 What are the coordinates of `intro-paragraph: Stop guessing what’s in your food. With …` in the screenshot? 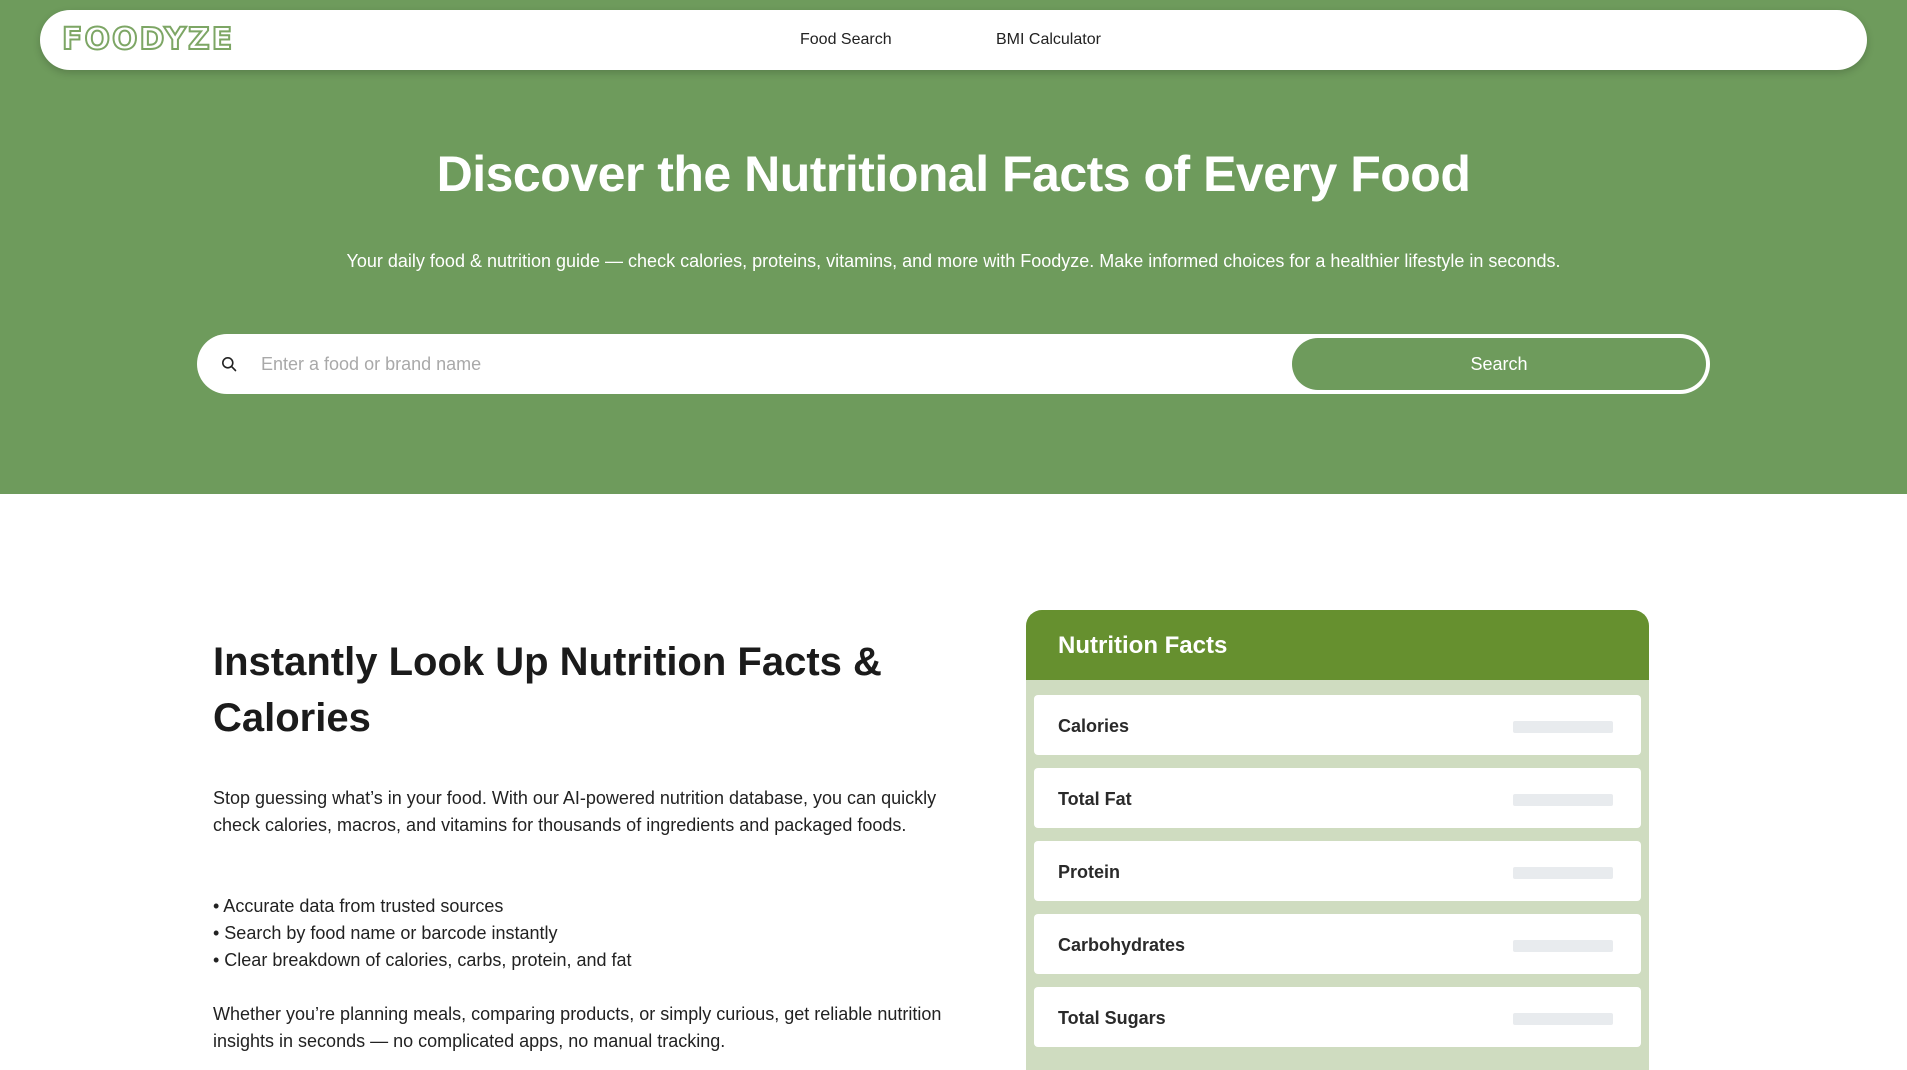 It's located at (575, 811).